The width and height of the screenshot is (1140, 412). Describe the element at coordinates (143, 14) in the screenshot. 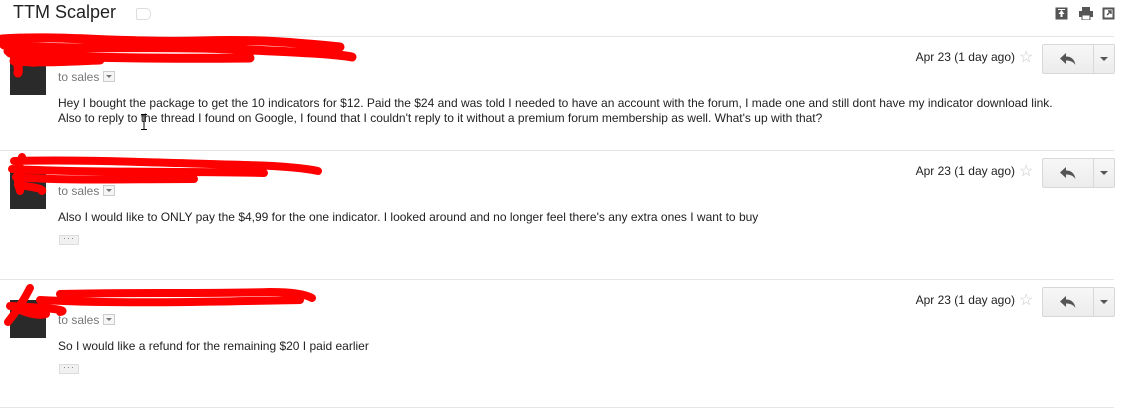

I see `label-tag-icon` at that location.